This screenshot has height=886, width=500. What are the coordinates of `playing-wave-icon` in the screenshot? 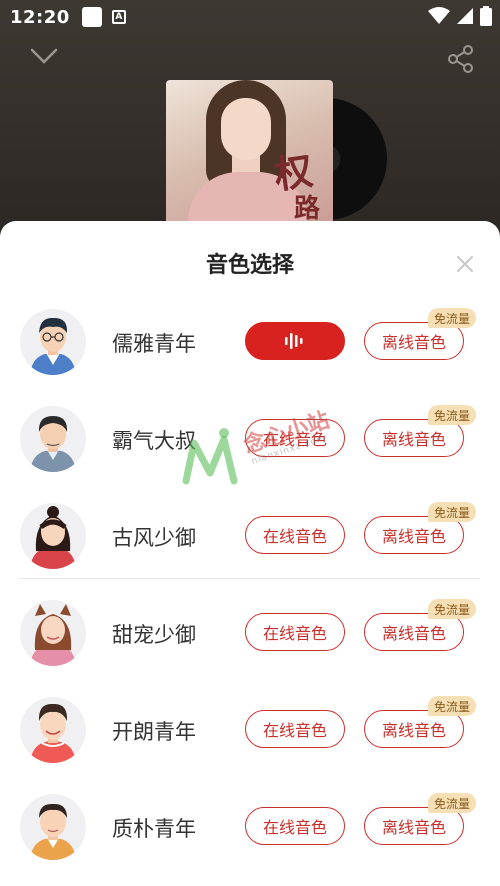 It's located at (294, 341).